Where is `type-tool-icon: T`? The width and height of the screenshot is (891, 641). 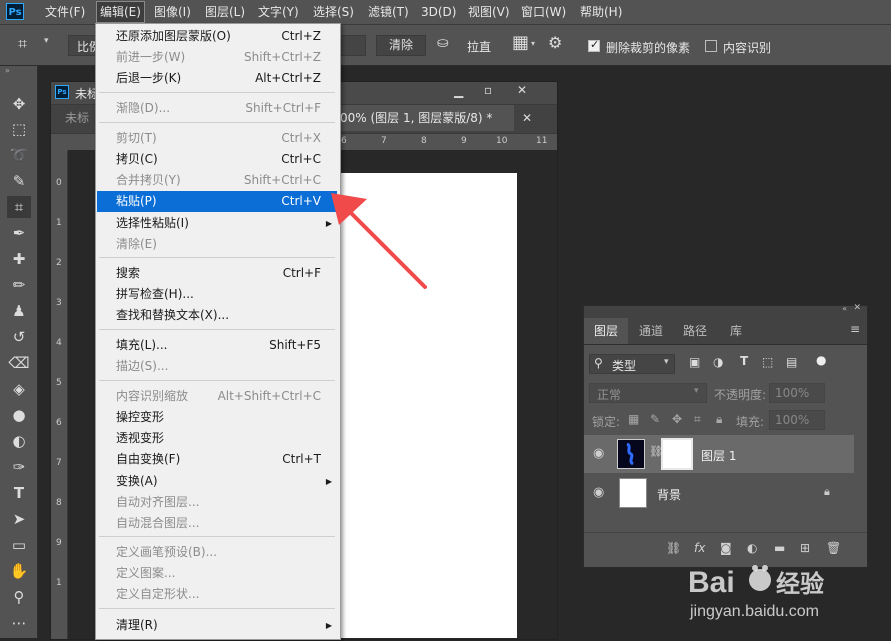 type-tool-icon: T is located at coordinates (19, 493).